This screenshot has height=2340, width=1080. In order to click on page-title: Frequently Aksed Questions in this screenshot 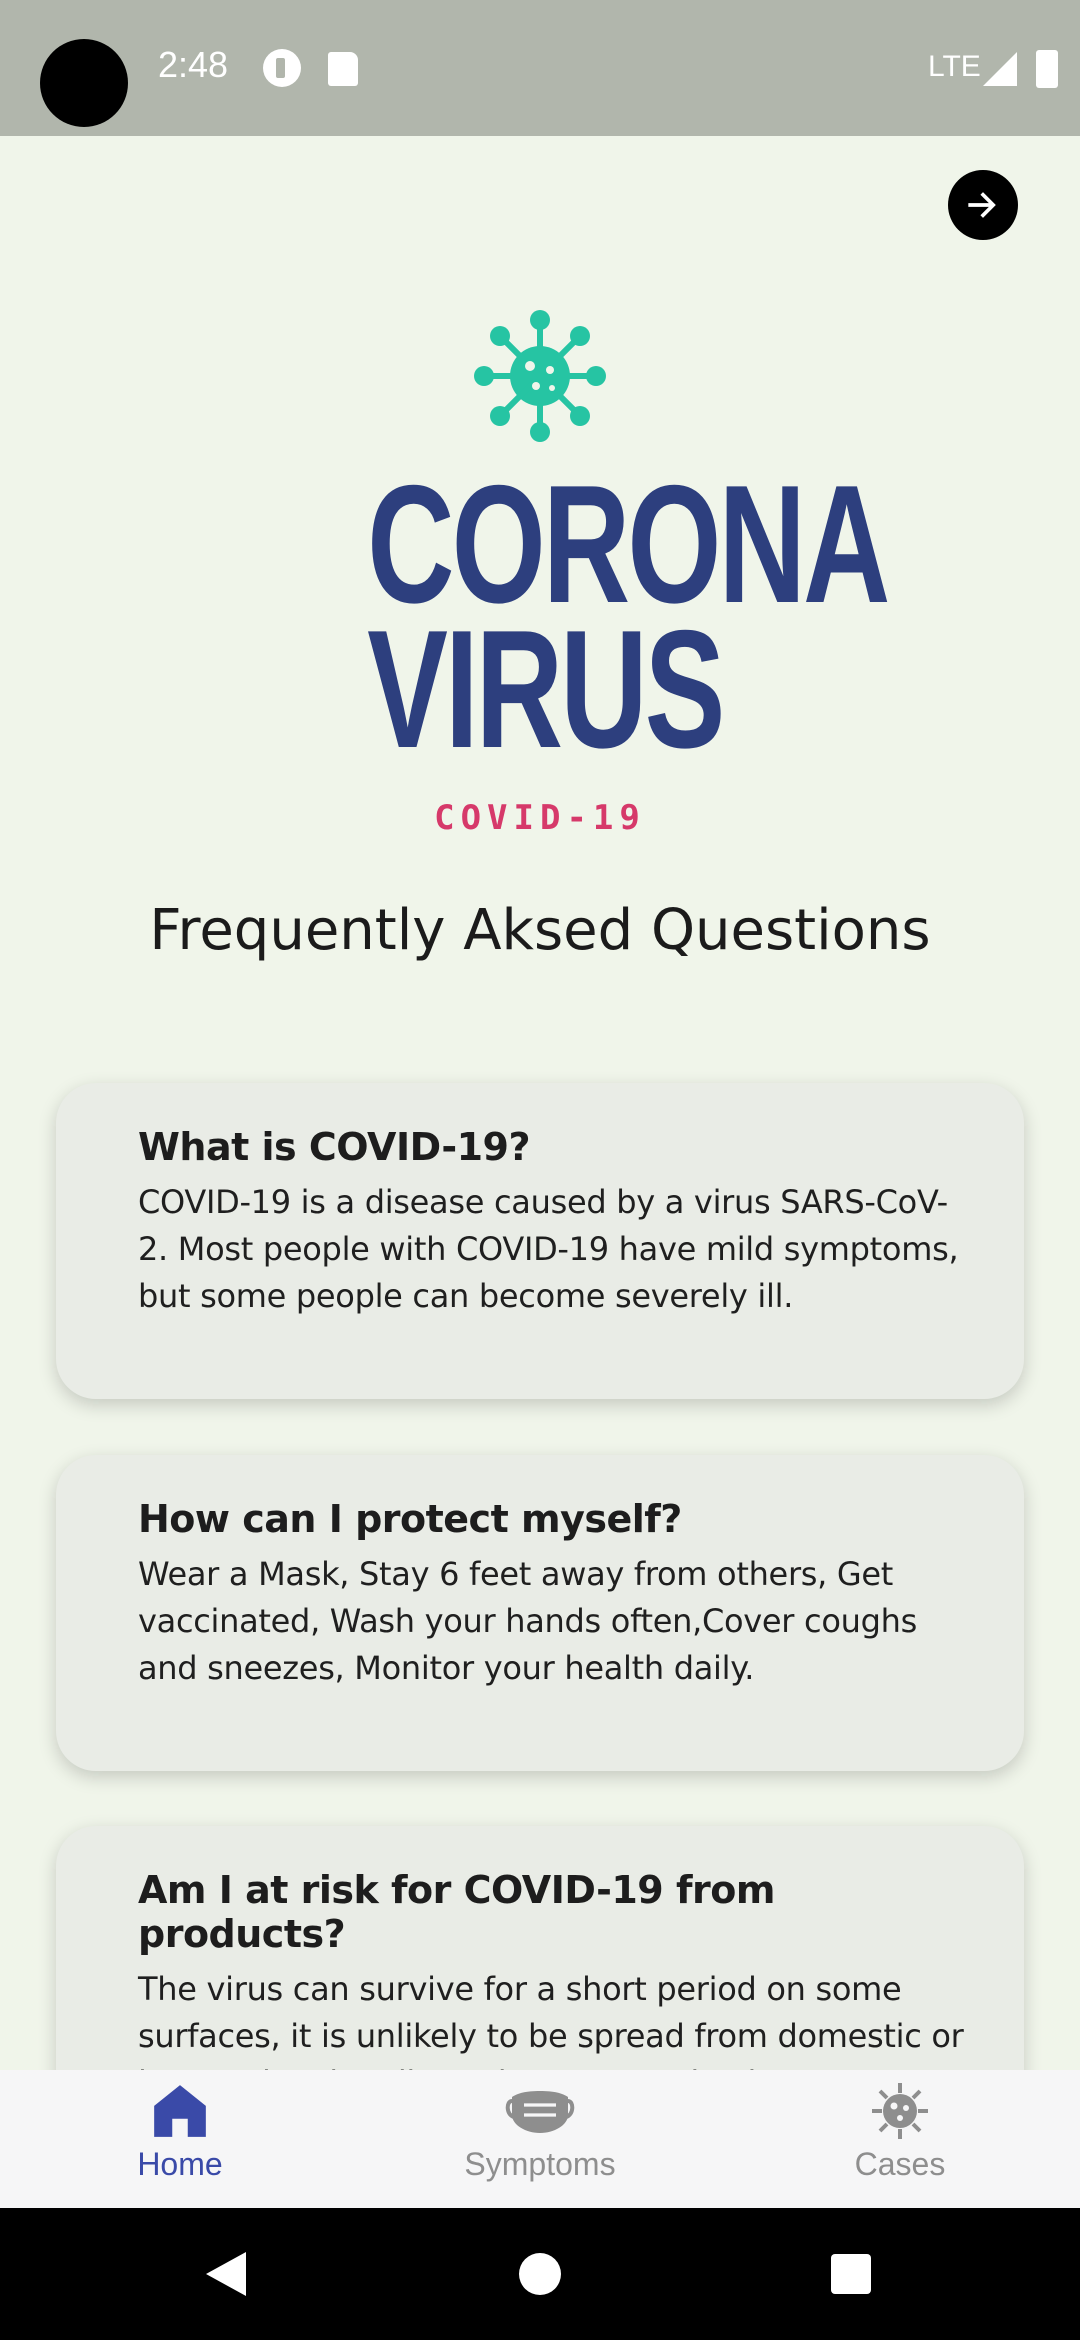, I will do `click(540, 930)`.